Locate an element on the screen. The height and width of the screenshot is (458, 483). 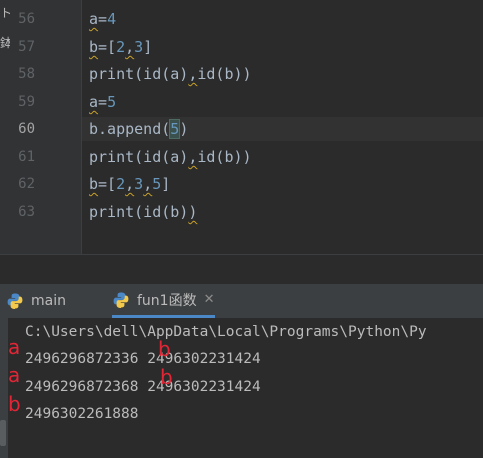
tab-label: fun1函数 is located at coordinates (167, 300).